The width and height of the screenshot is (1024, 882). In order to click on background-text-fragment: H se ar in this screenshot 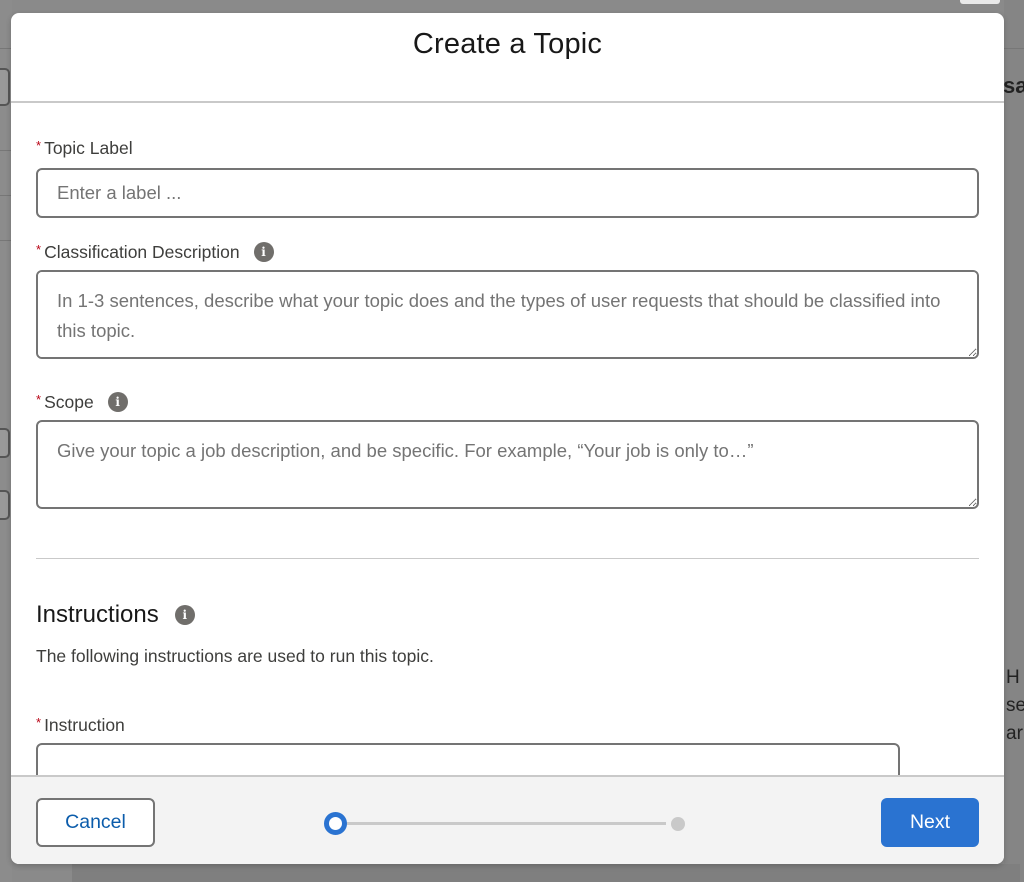, I will do `click(1015, 705)`.